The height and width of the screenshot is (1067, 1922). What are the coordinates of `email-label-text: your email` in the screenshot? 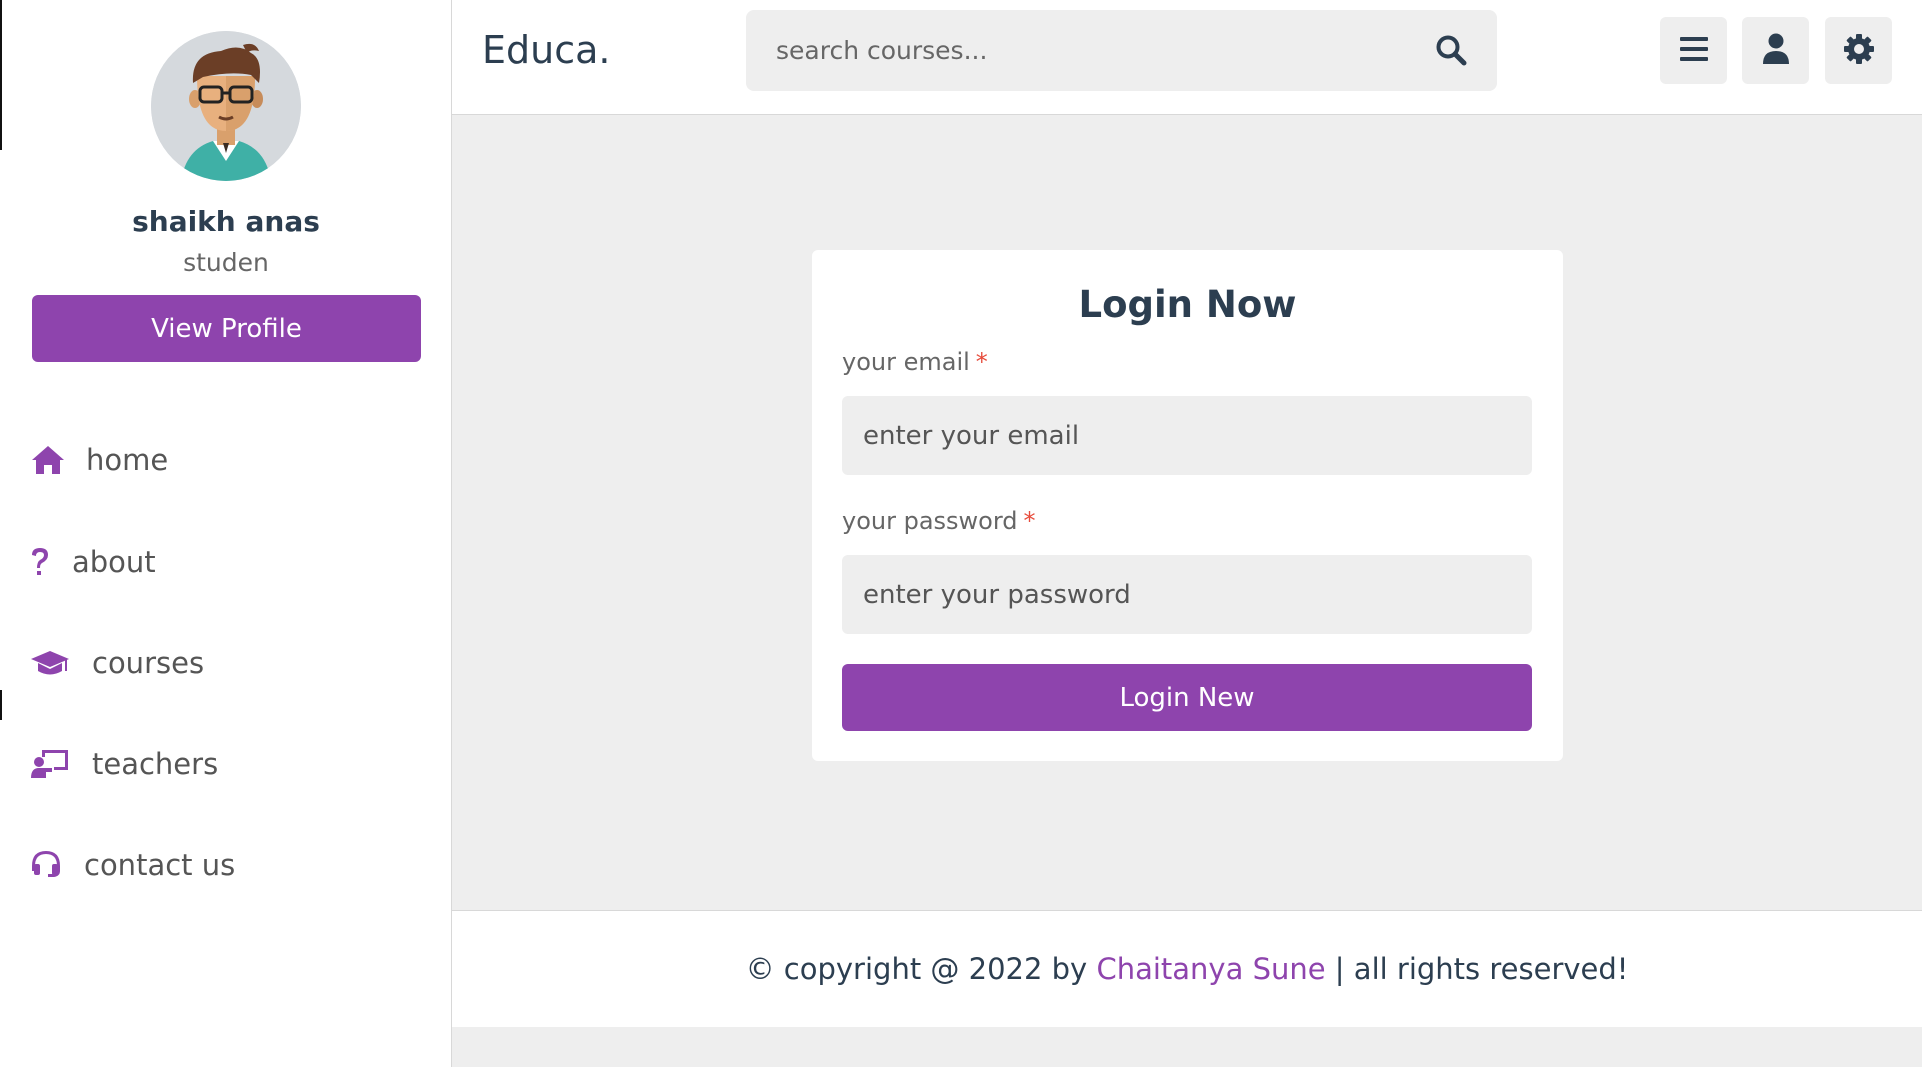 It's located at (906, 362).